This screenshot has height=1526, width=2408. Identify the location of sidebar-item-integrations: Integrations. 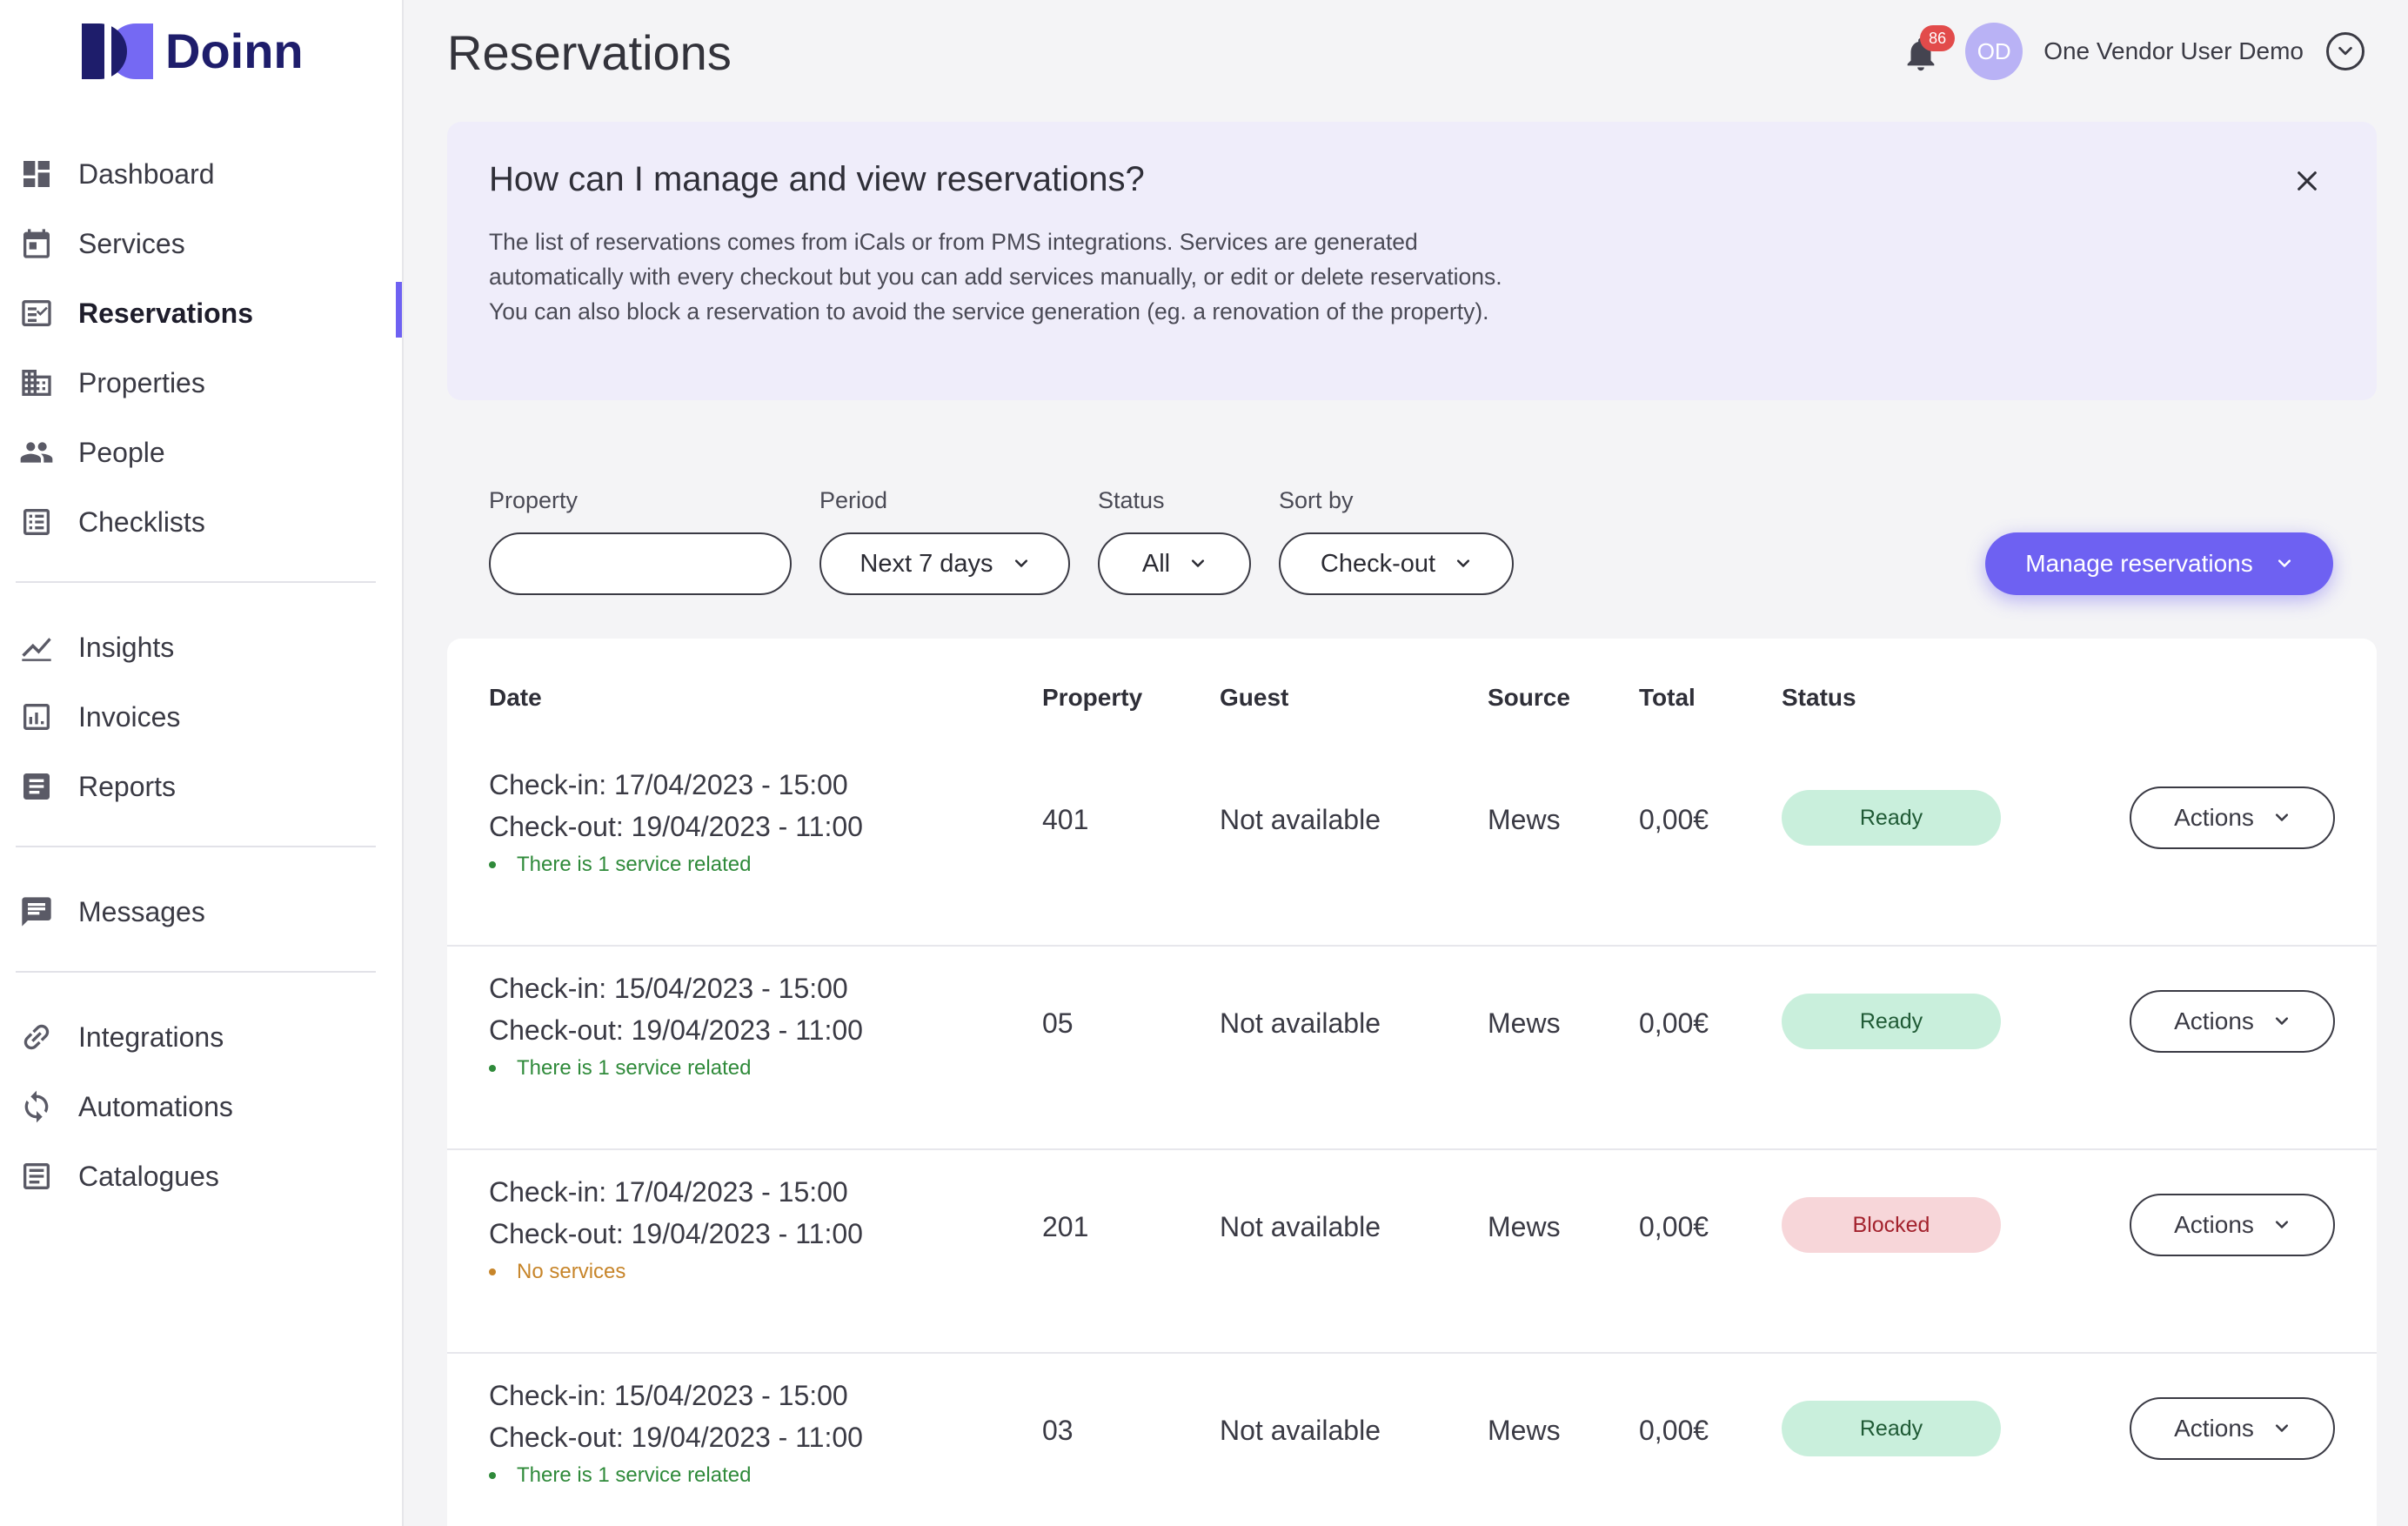
(201, 1037).